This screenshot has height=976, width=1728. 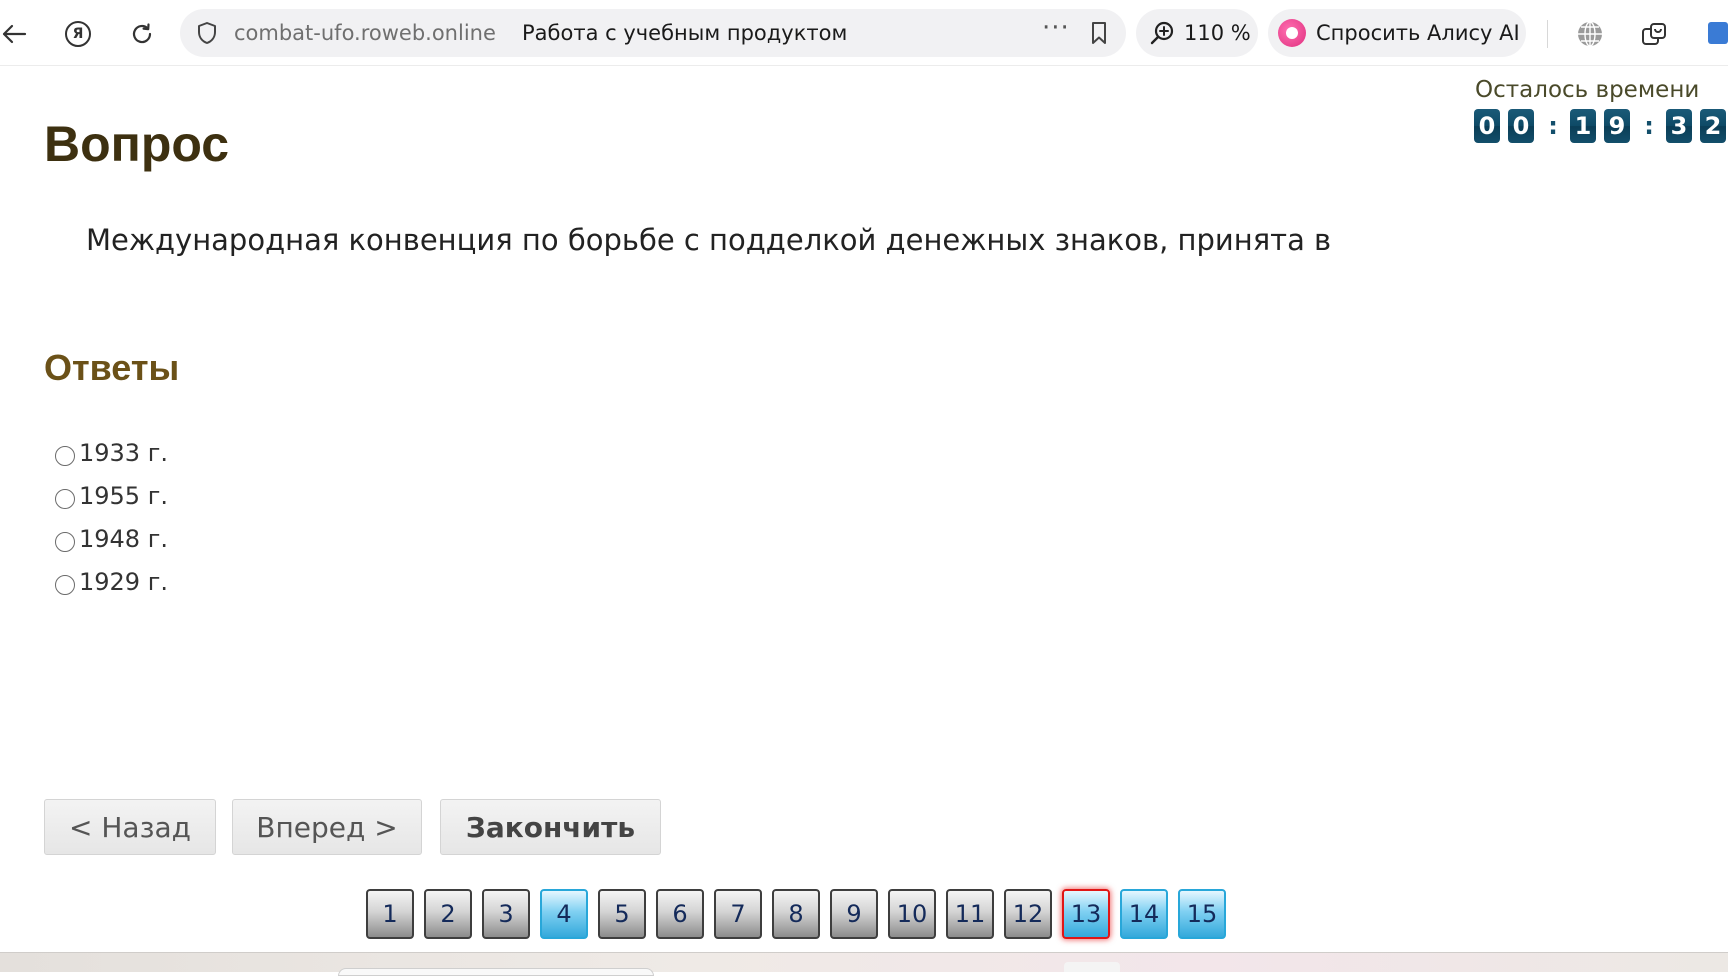 What do you see at coordinates (796, 914) in the screenshot?
I see `page-button: 8` at bounding box center [796, 914].